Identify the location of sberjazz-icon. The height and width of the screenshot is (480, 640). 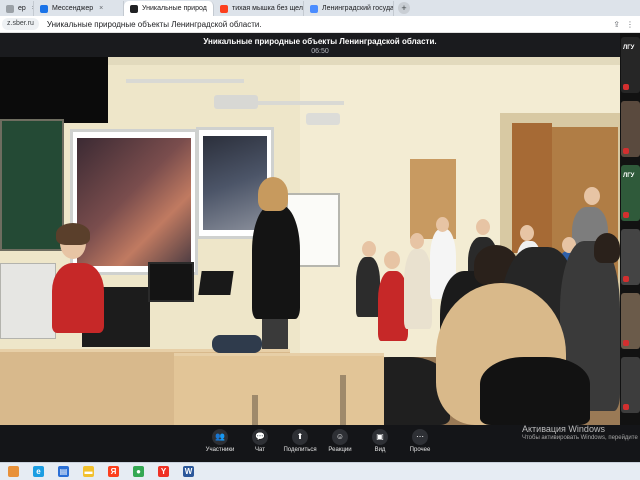
(134, 8).